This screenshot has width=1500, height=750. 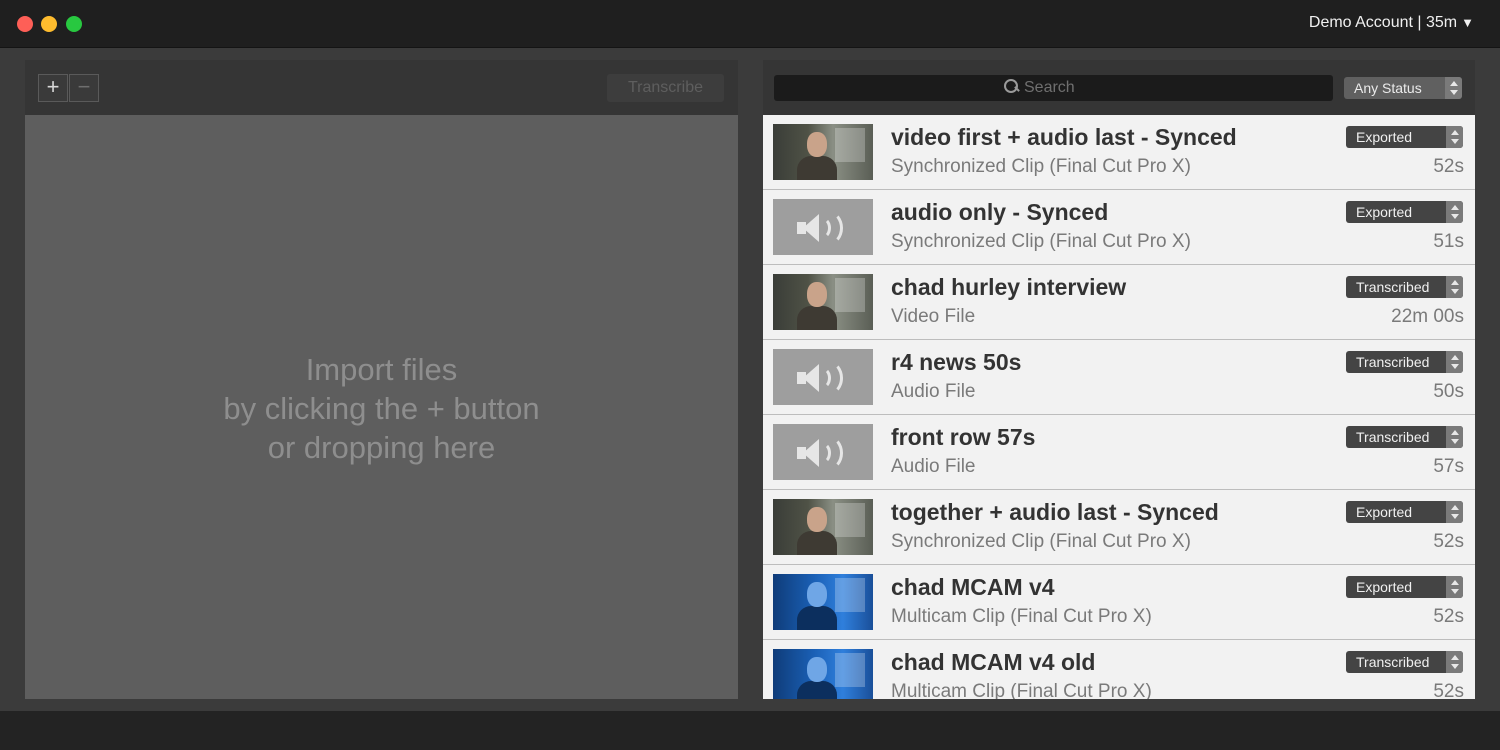 What do you see at coordinates (1388, 88) in the screenshot?
I see `status-filter-value: Any Status` at bounding box center [1388, 88].